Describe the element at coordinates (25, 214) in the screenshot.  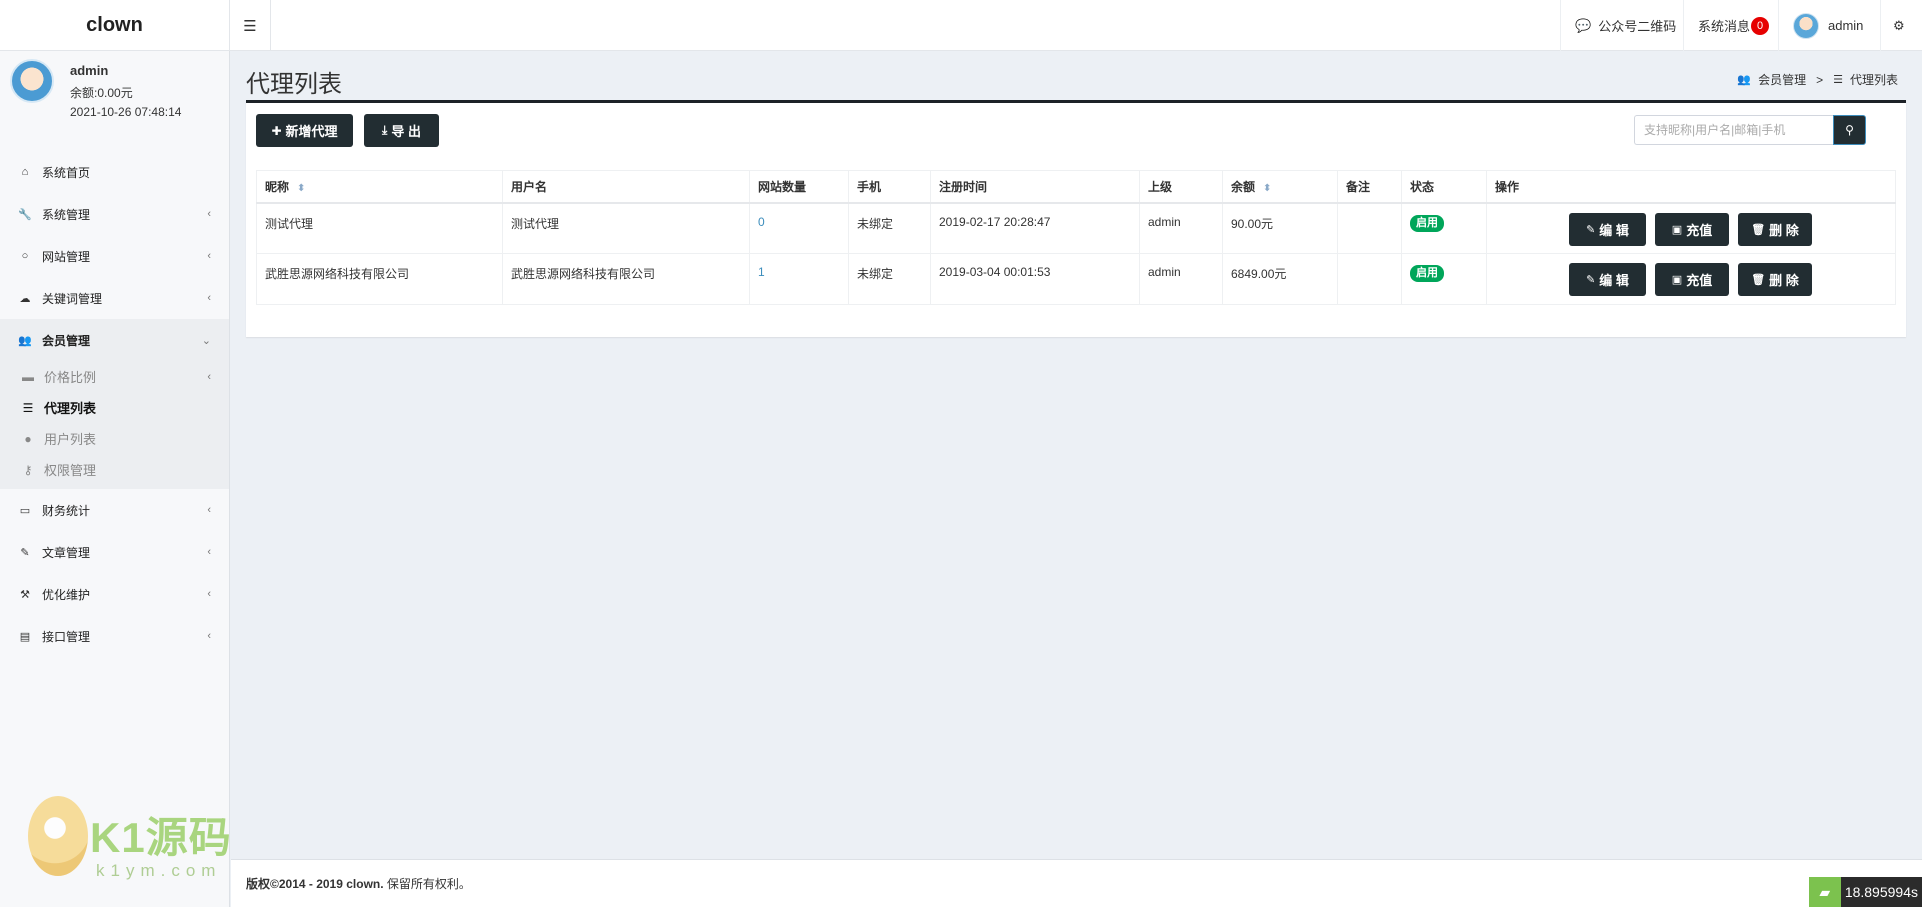
I see `wrench-icon: 🔧` at that location.